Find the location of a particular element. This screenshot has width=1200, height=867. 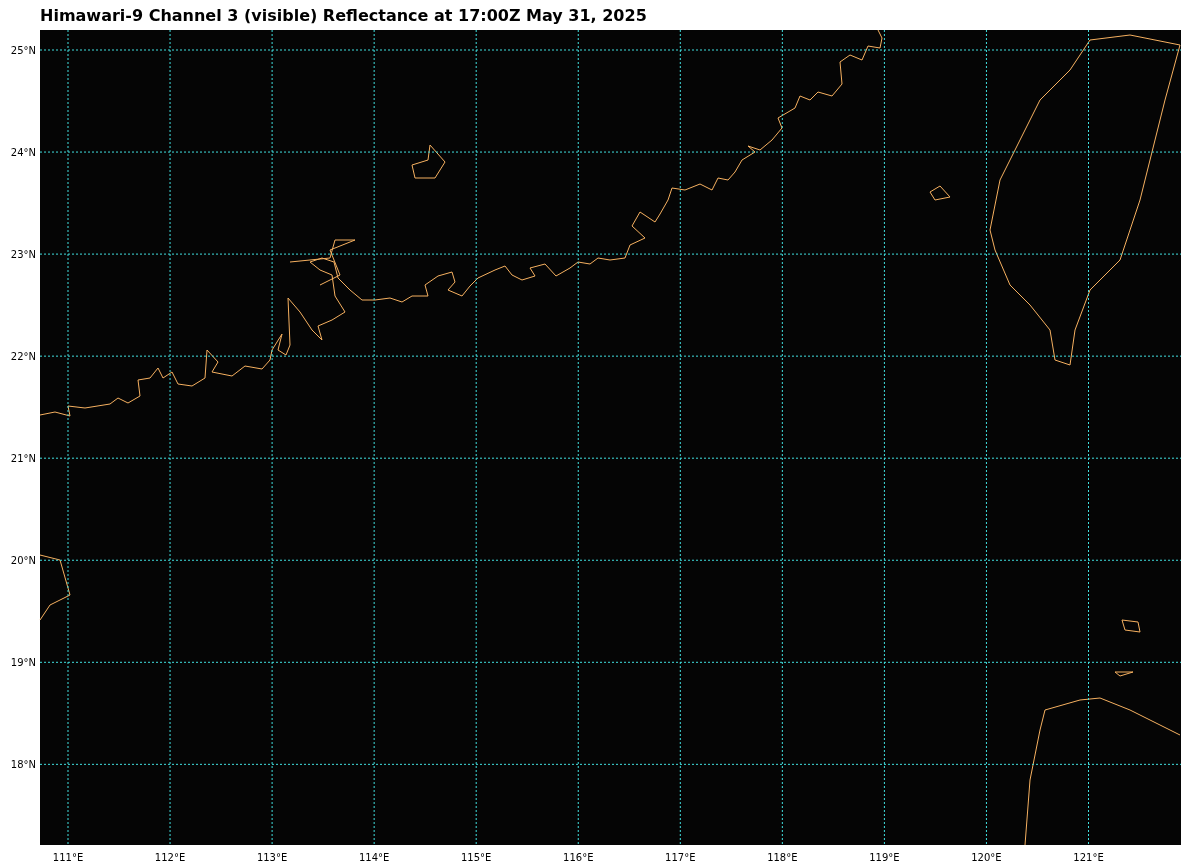

longitude-label: 119°E is located at coordinates (884, 857).